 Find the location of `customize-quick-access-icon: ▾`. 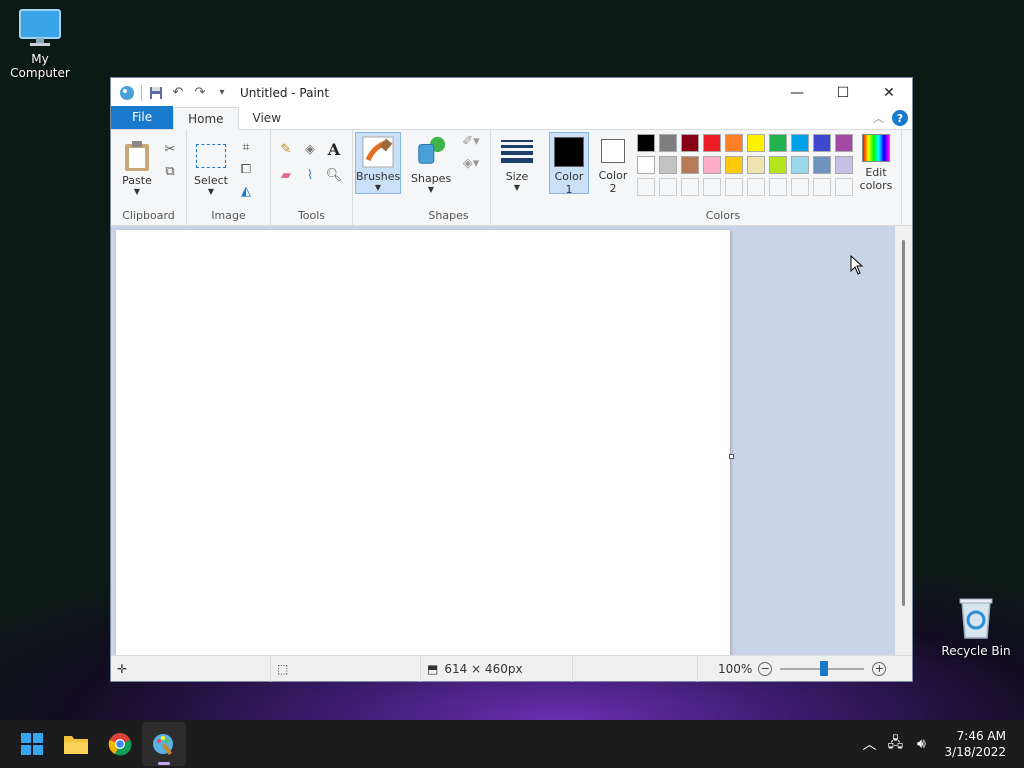

customize-quick-access-icon: ▾ is located at coordinates (222, 93).